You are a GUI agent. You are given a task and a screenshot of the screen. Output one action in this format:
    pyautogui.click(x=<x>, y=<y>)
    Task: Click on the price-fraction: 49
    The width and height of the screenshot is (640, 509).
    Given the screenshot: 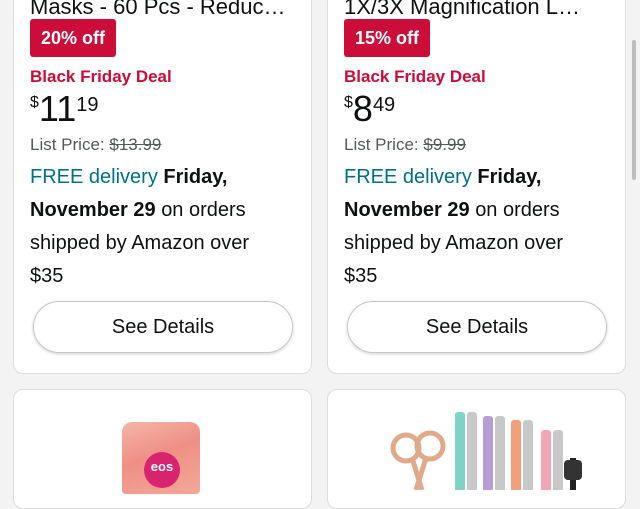 What is the action you would take?
    pyautogui.click(x=384, y=105)
    